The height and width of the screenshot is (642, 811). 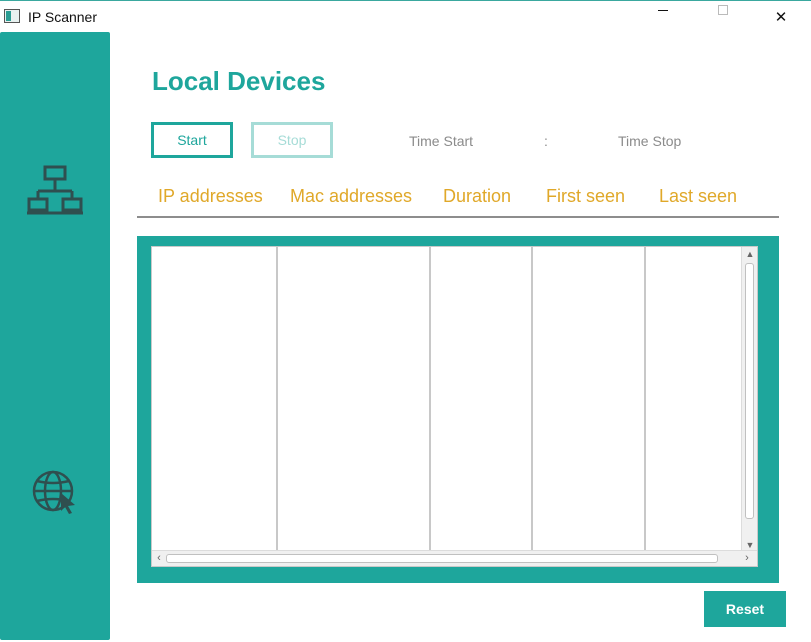 What do you see at coordinates (12, 16) in the screenshot?
I see `app-icon` at bounding box center [12, 16].